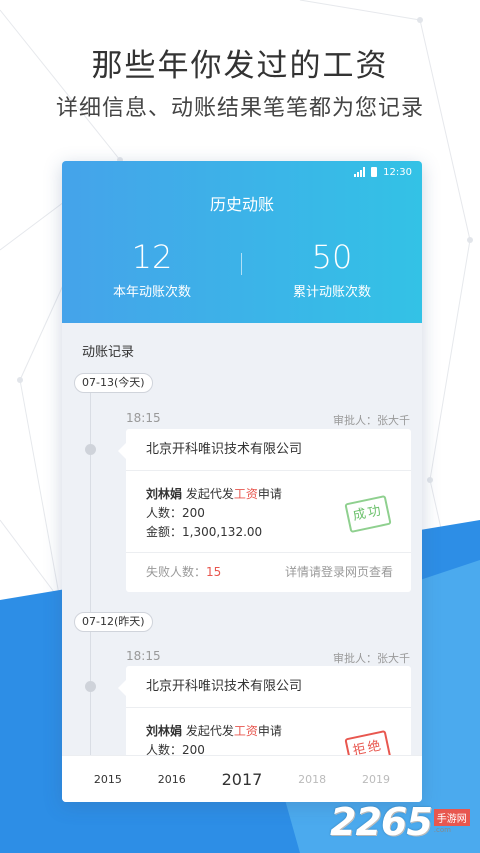 The height and width of the screenshot is (853, 480). I want to click on stat-total-count: 50 累计动账次数, so click(332, 269).